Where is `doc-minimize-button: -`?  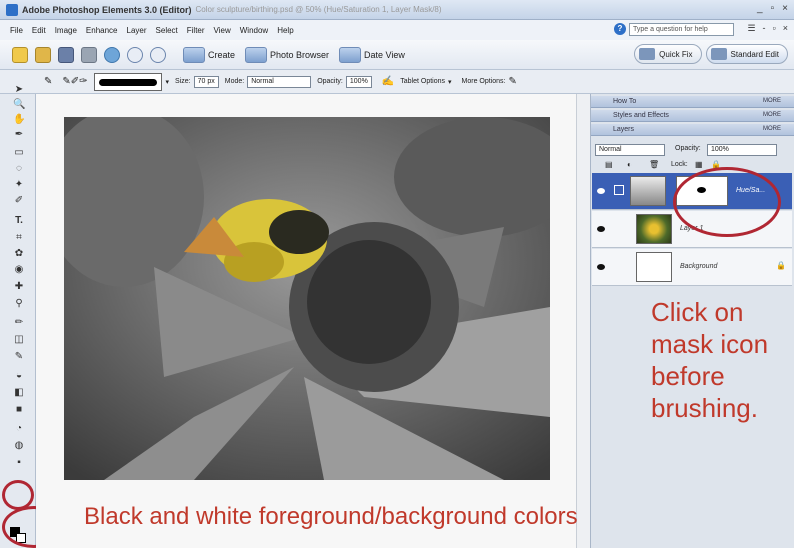
doc-minimize-button: - is located at coordinates (764, 28).